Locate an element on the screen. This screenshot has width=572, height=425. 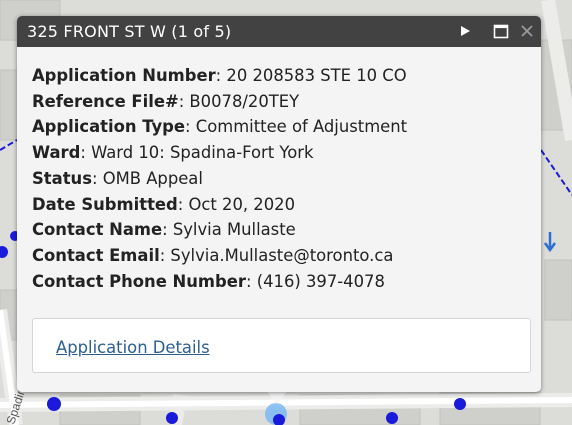
field-value: (416) 397-4078 is located at coordinates (320, 281).